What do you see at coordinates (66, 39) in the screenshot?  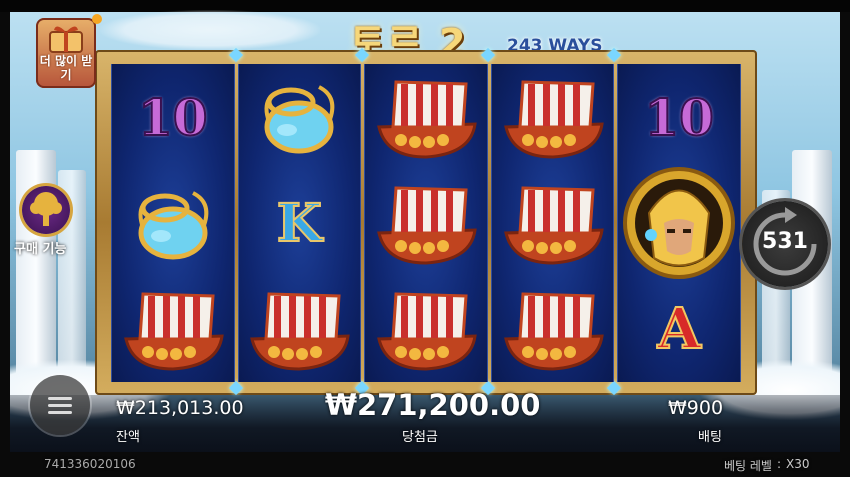 I see `gift-icon` at bounding box center [66, 39].